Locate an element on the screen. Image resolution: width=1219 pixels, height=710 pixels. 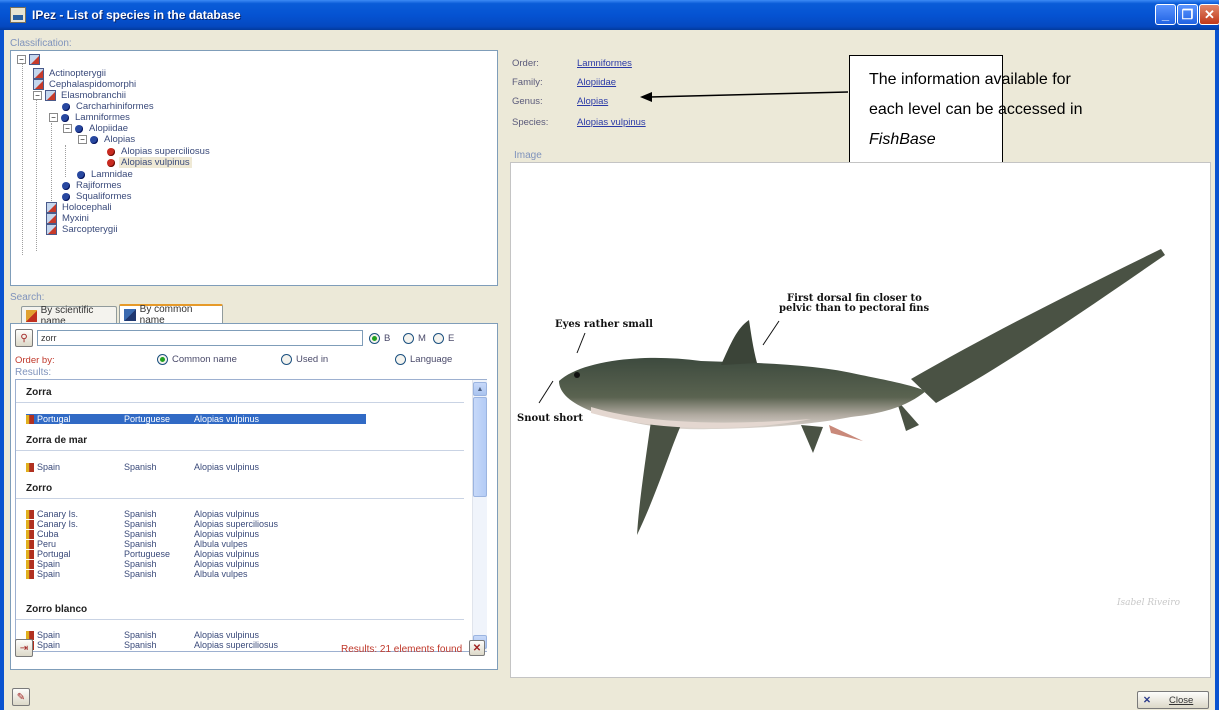
language-cell: Portuguese is located at coordinates (147, 554).